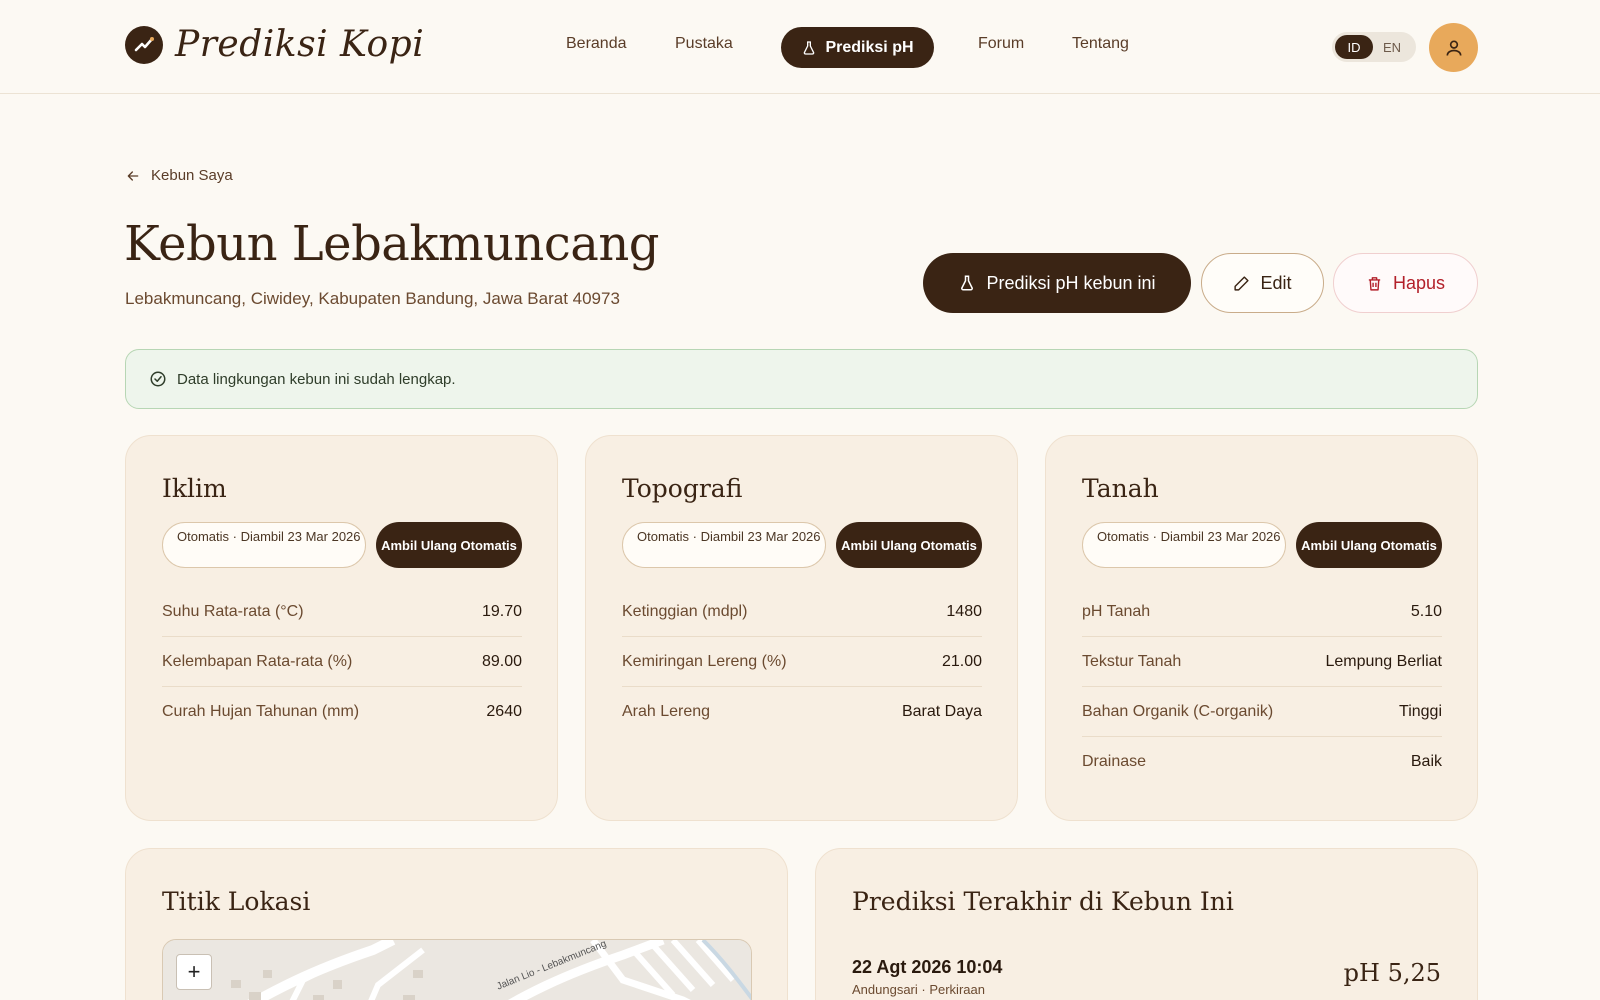 The image size is (1600, 1000). What do you see at coordinates (1071, 282) in the screenshot?
I see `predict-ph-button-label: Prediksi pH kebun ini` at bounding box center [1071, 282].